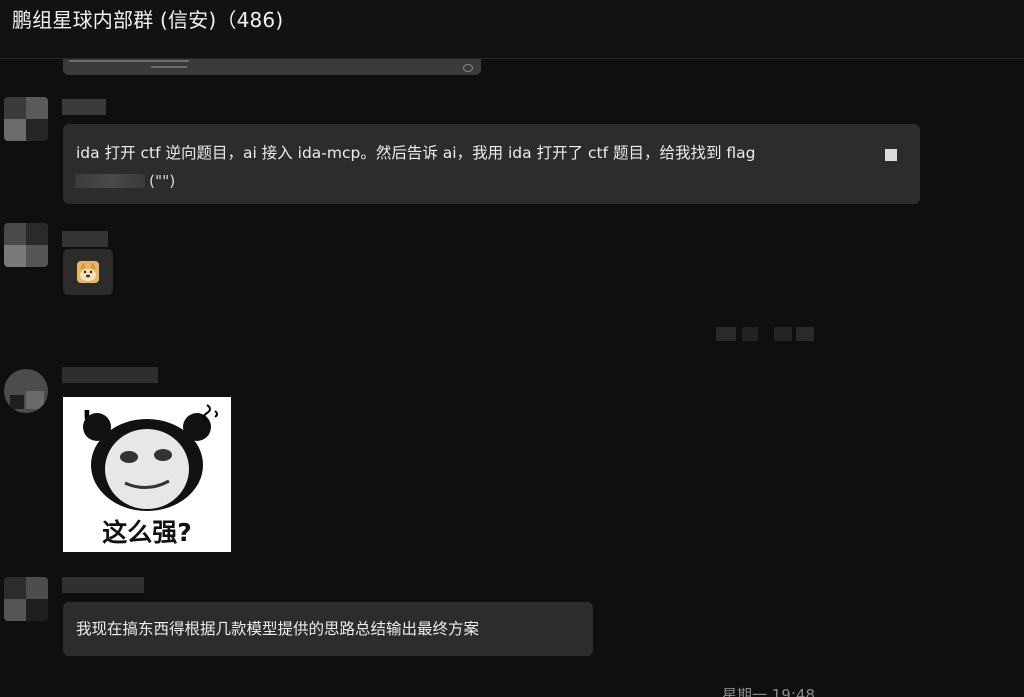 The height and width of the screenshot is (697, 1024). What do you see at coordinates (162, 181) in the screenshot?
I see `message-text-tail: ("")` at bounding box center [162, 181].